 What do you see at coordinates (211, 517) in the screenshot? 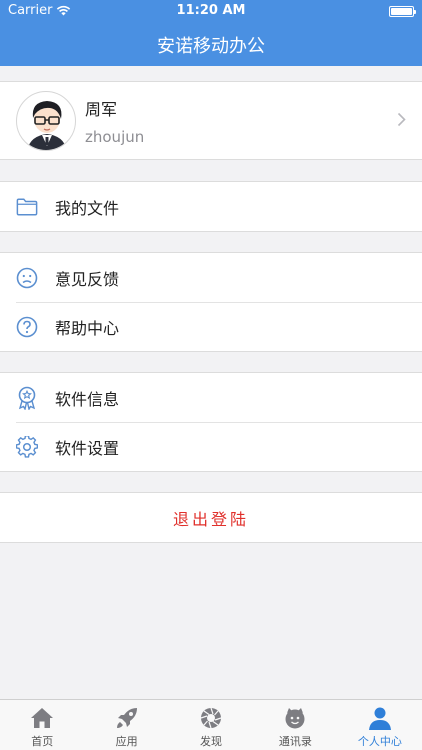
I see `logout-button: 退出登陆` at bounding box center [211, 517].